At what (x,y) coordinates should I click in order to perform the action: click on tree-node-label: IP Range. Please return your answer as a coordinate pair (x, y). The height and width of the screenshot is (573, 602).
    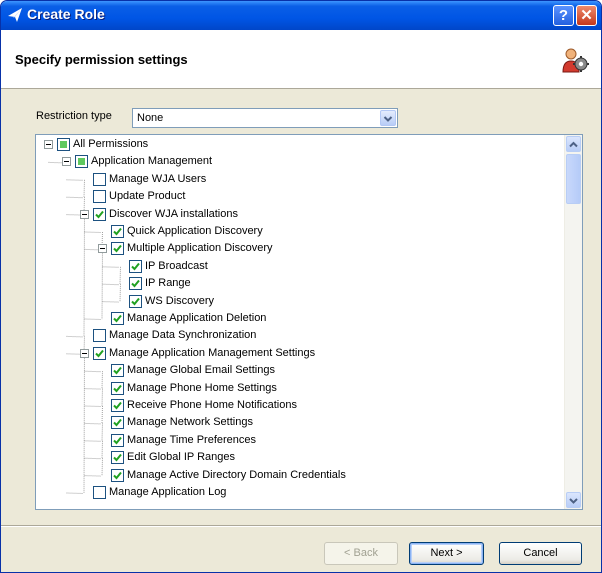
    Looking at the image, I should click on (168, 283).